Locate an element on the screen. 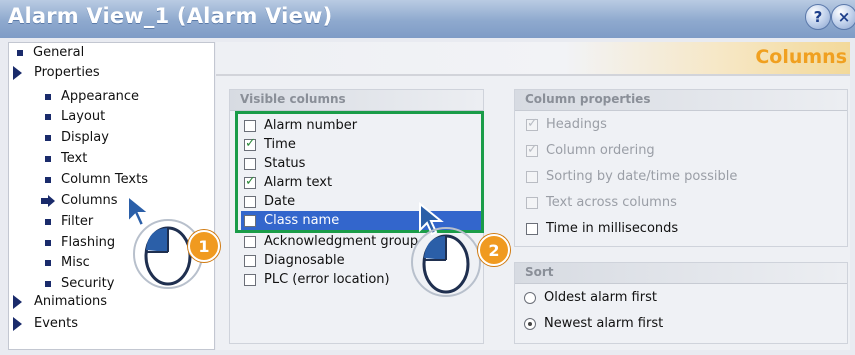 This screenshot has height=355, width=855. nav-item-text: Text is located at coordinates (66, 159).